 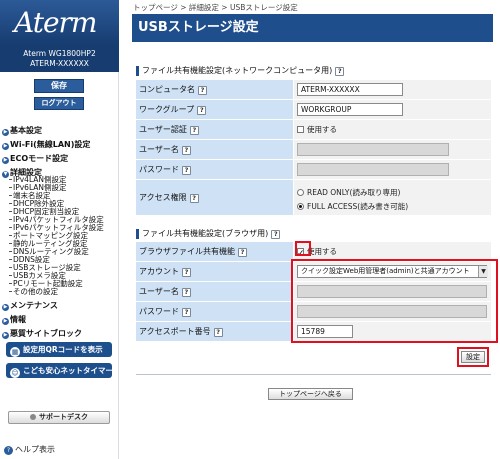 I want to click on device-info: Aterm WG1800HP2 ATERM-XXXXXX, so click(x=59, y=59).